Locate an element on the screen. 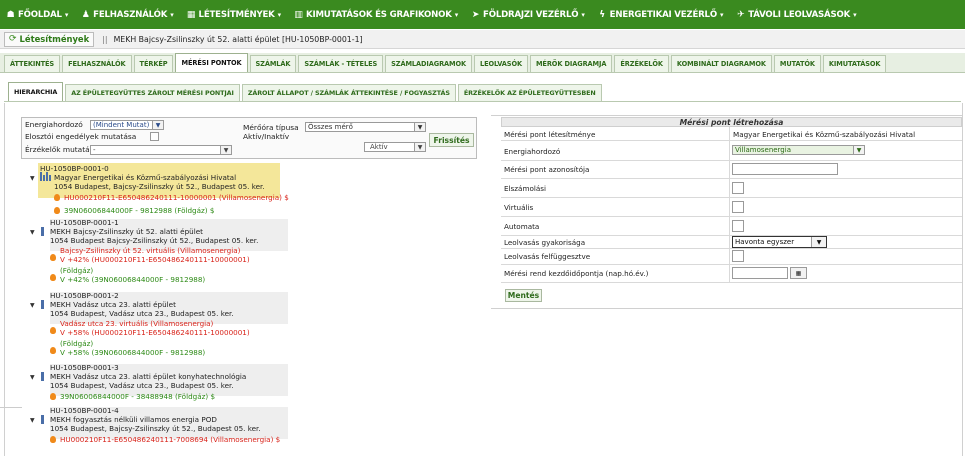  nav-reports: ▥ KIMUTATÁSOK ÉS GRAFIKONOK ▾ is located at coordinates (376, 15).